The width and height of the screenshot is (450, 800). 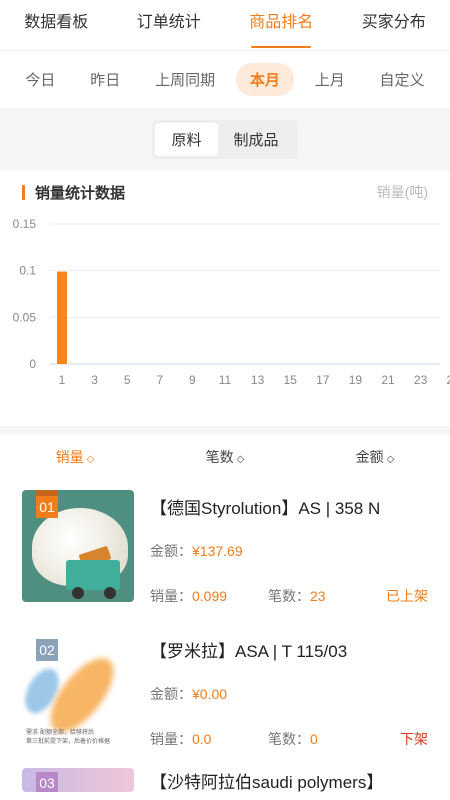 I want to click on chart-header: 销量统计数据 销量(吨), so click(x=225, y=192).